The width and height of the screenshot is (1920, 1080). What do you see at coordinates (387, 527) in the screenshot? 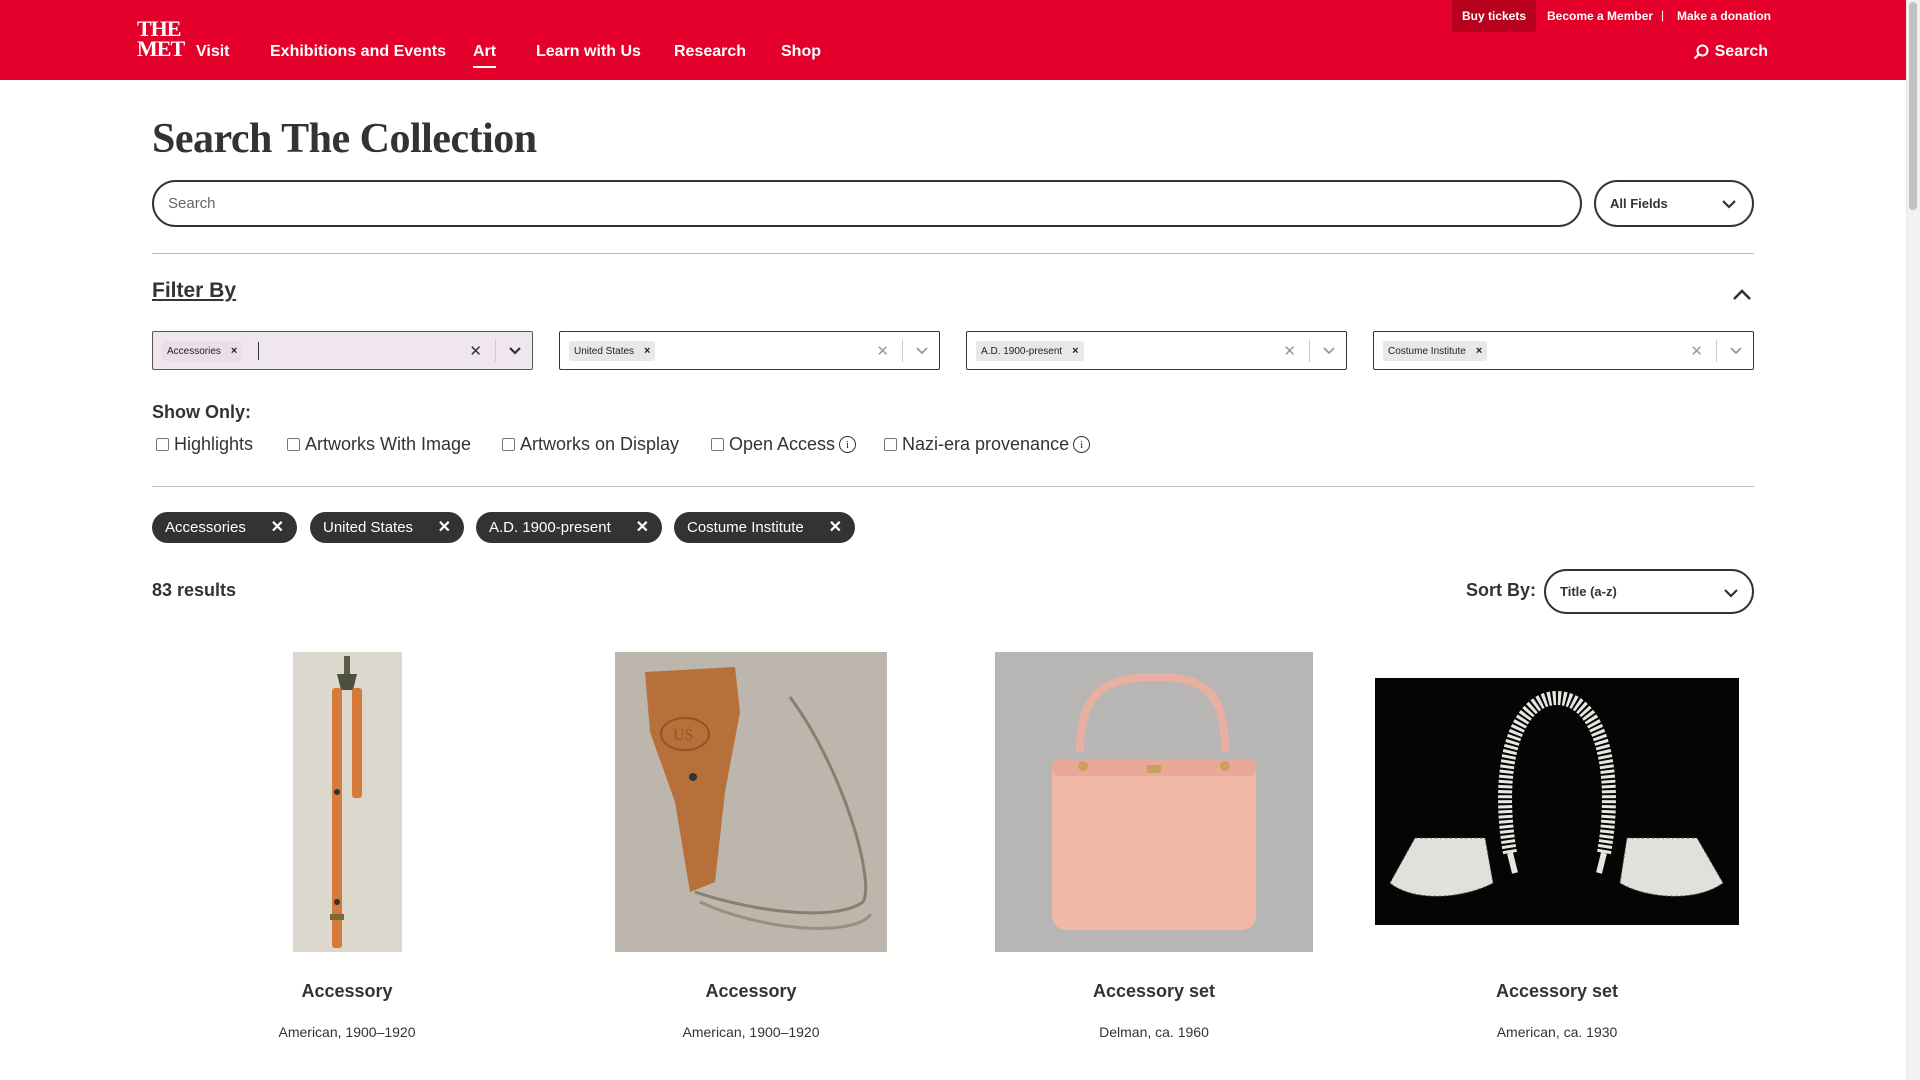
I see `active-filter-pill: United States ✕` at bounding box center [387, 527].